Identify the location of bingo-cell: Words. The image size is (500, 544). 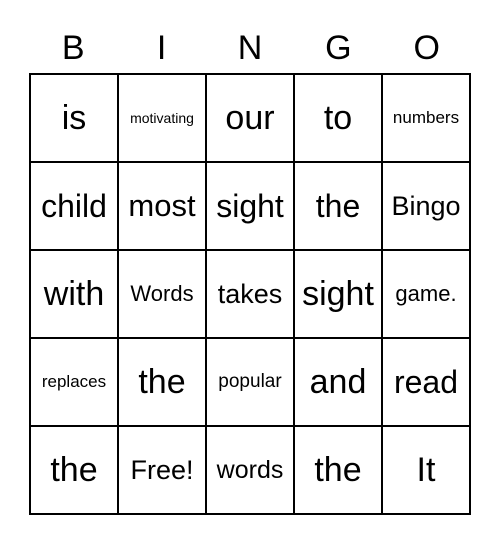
(162, 294).